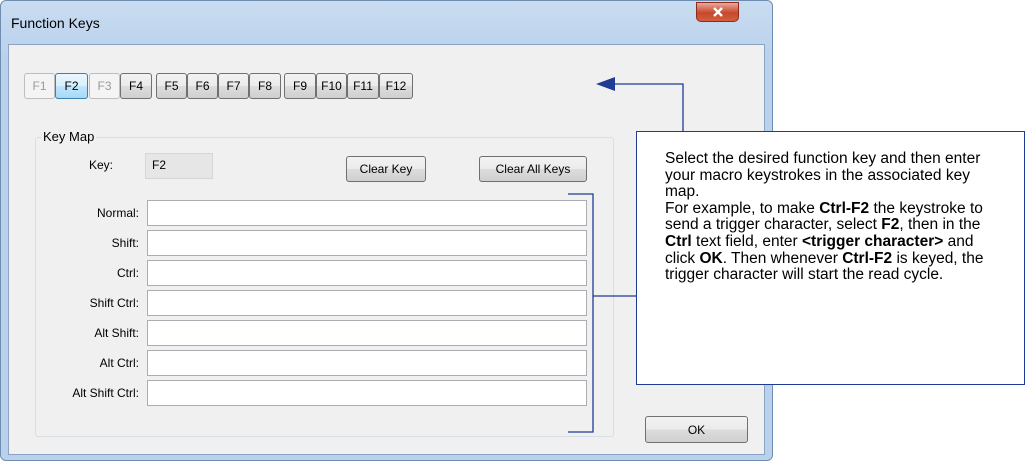 The height and width of the screenshot is (466, 1028). Describe the element at coordinates (872, 241) in the screenshot. I see `callout-bold: <trigger character>` at that location.